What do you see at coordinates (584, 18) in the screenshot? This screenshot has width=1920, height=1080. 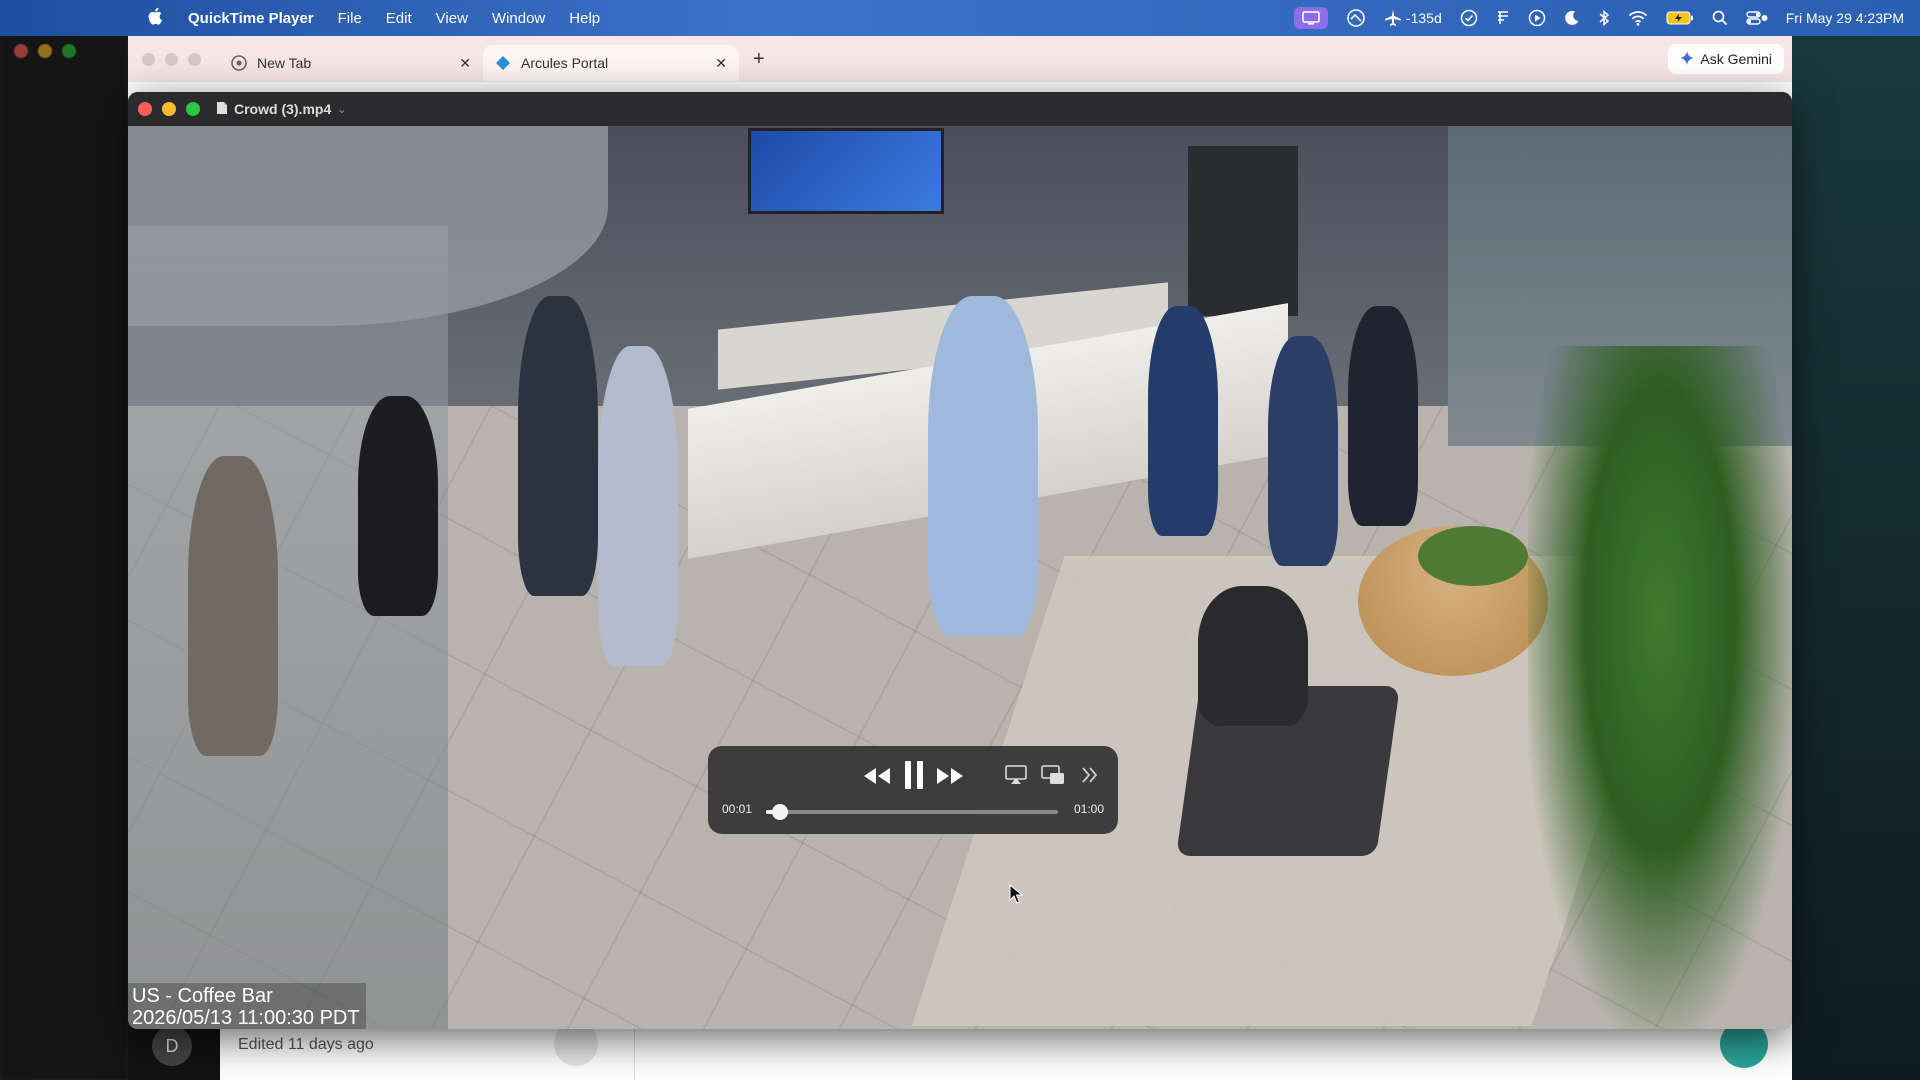 I see `menu-help: Help` at bounding box center [584, 18].